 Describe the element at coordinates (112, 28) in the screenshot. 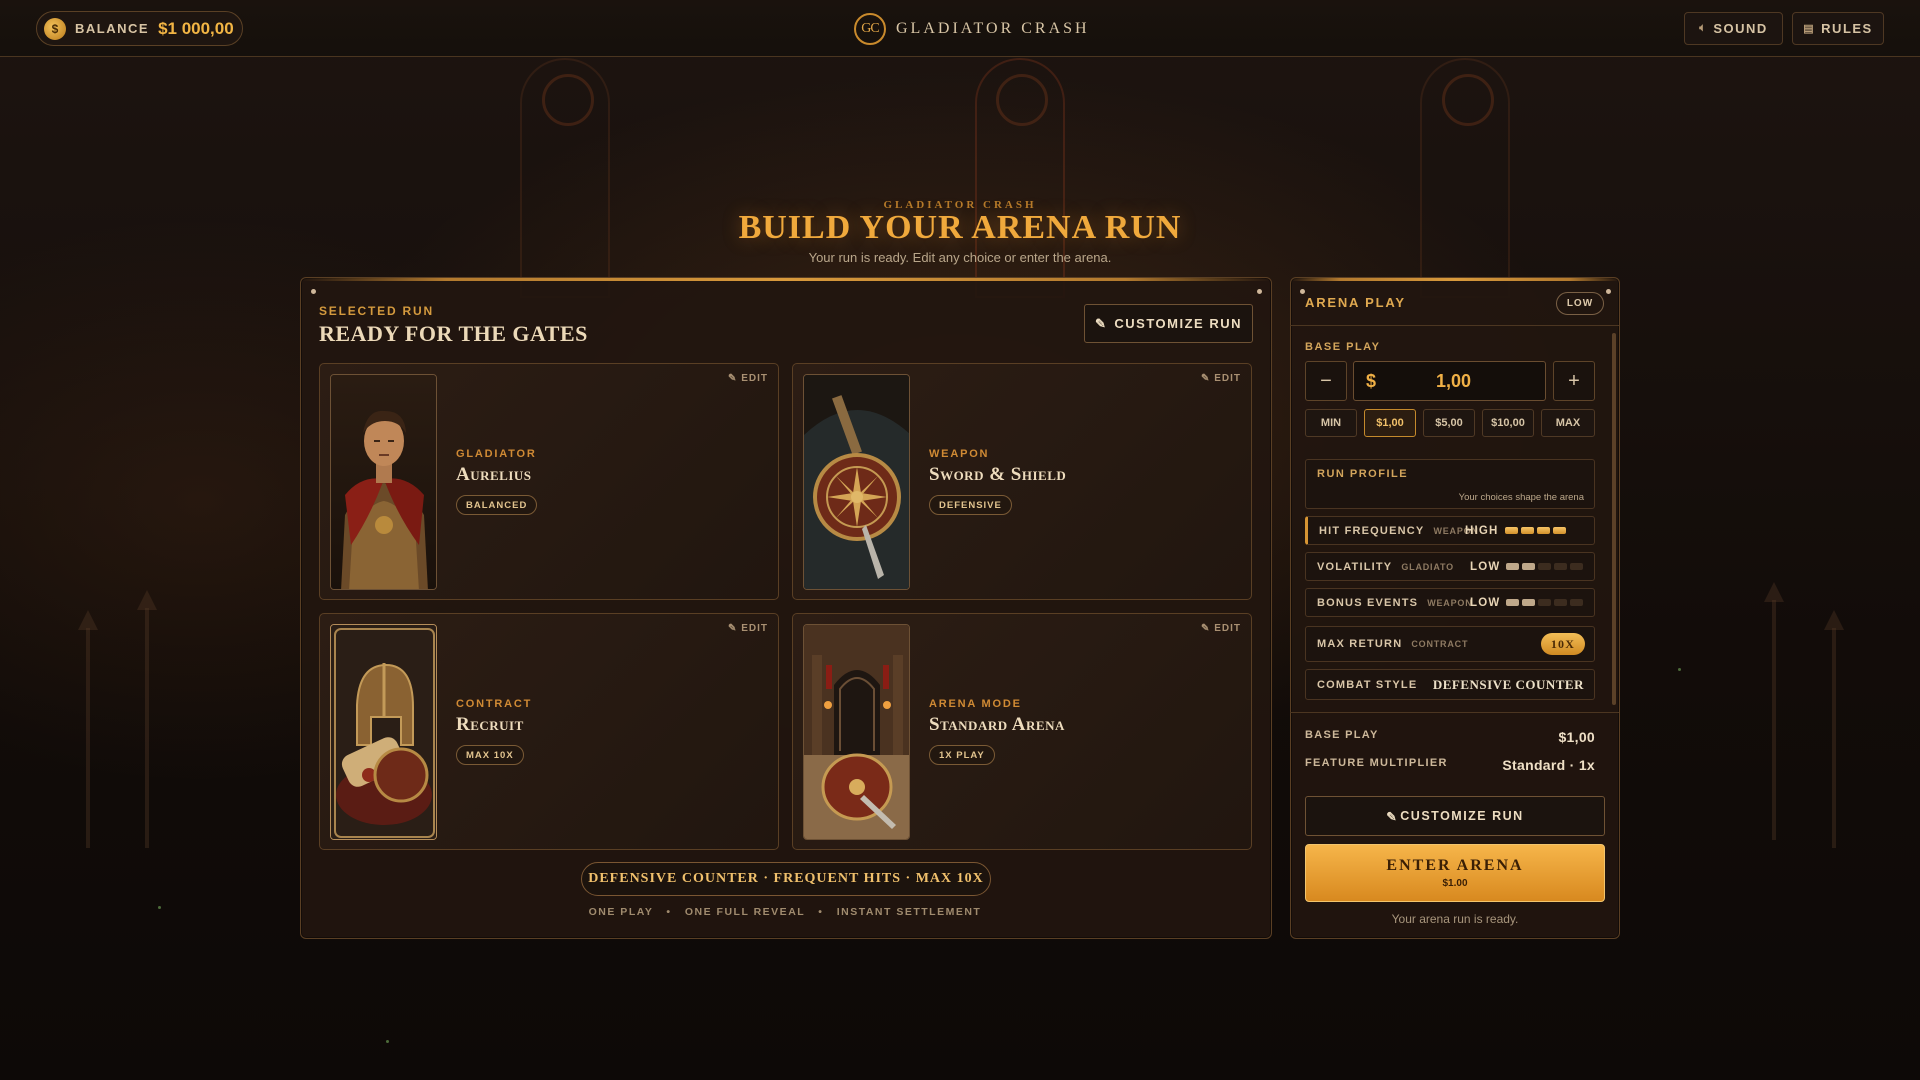

I see `balance-label: BALANCE` at that location.